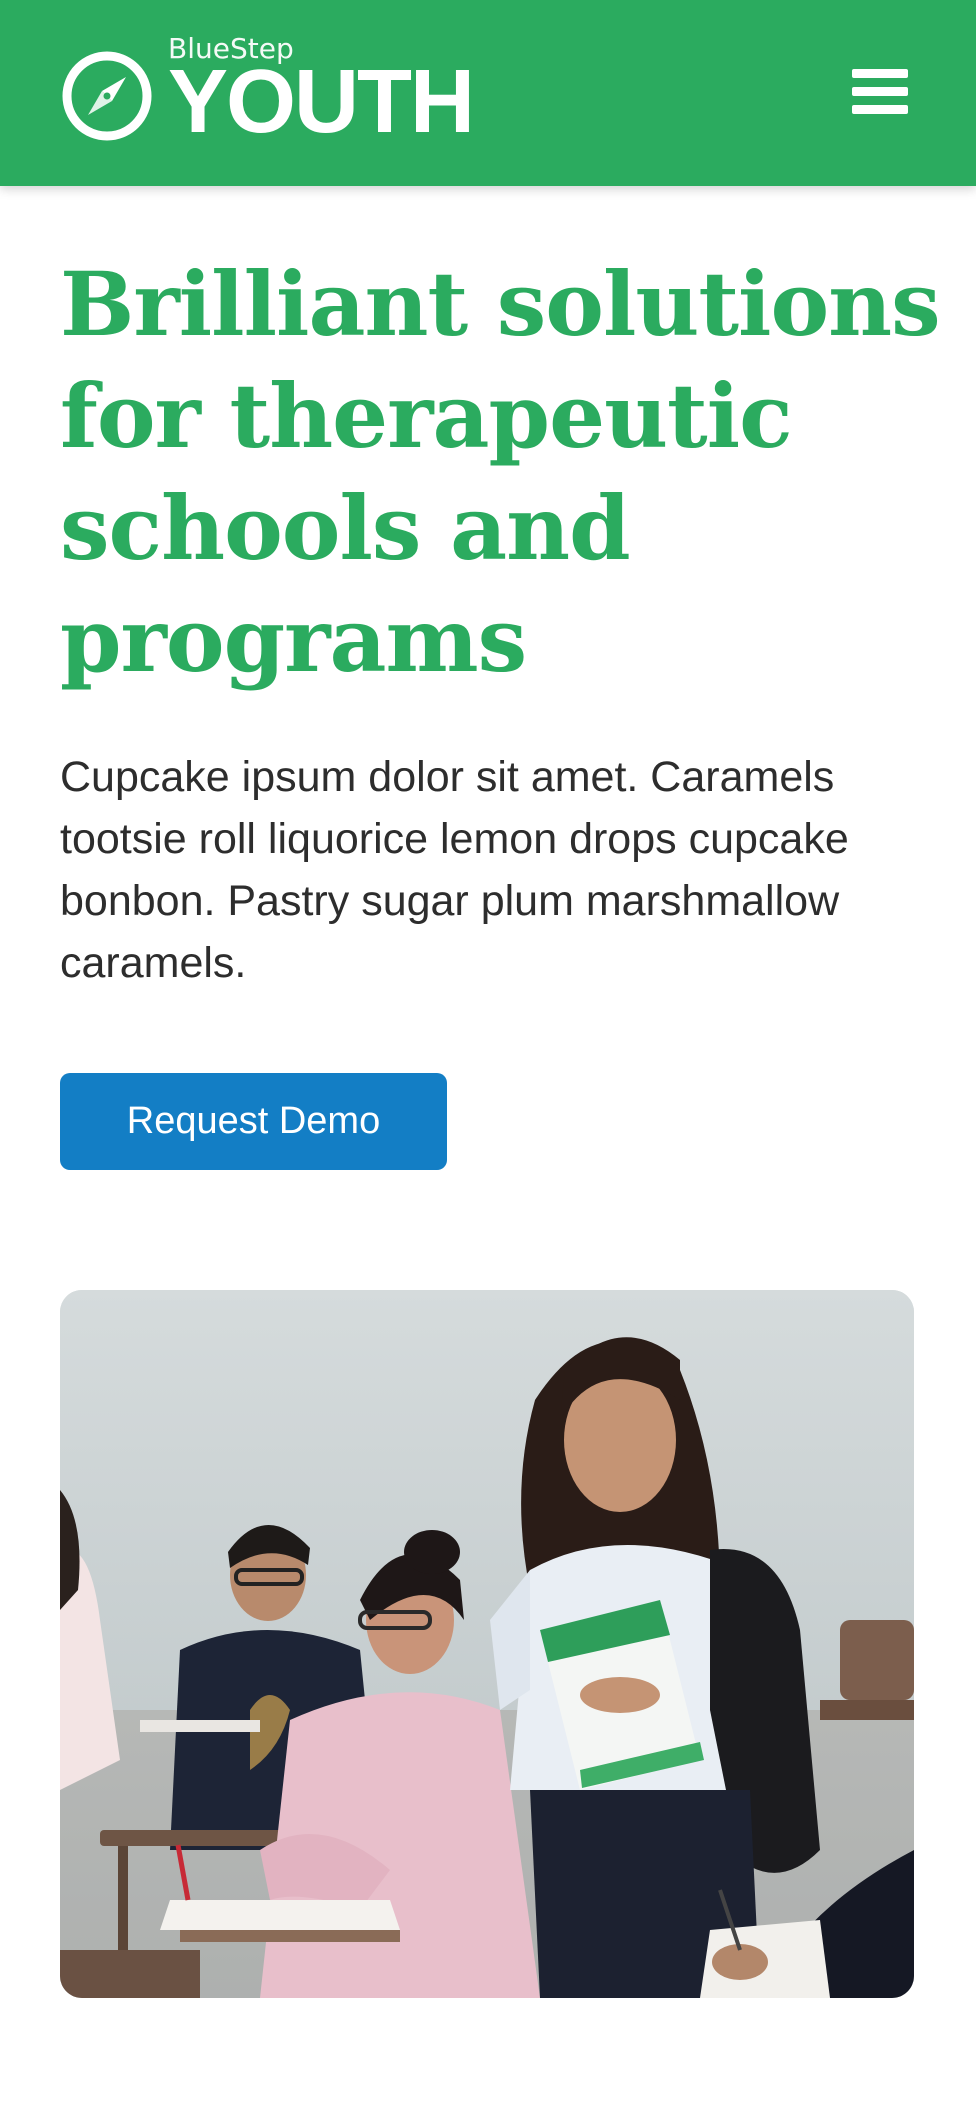  I want to click on logo-big-text: YOUTH, so click(321, 102).